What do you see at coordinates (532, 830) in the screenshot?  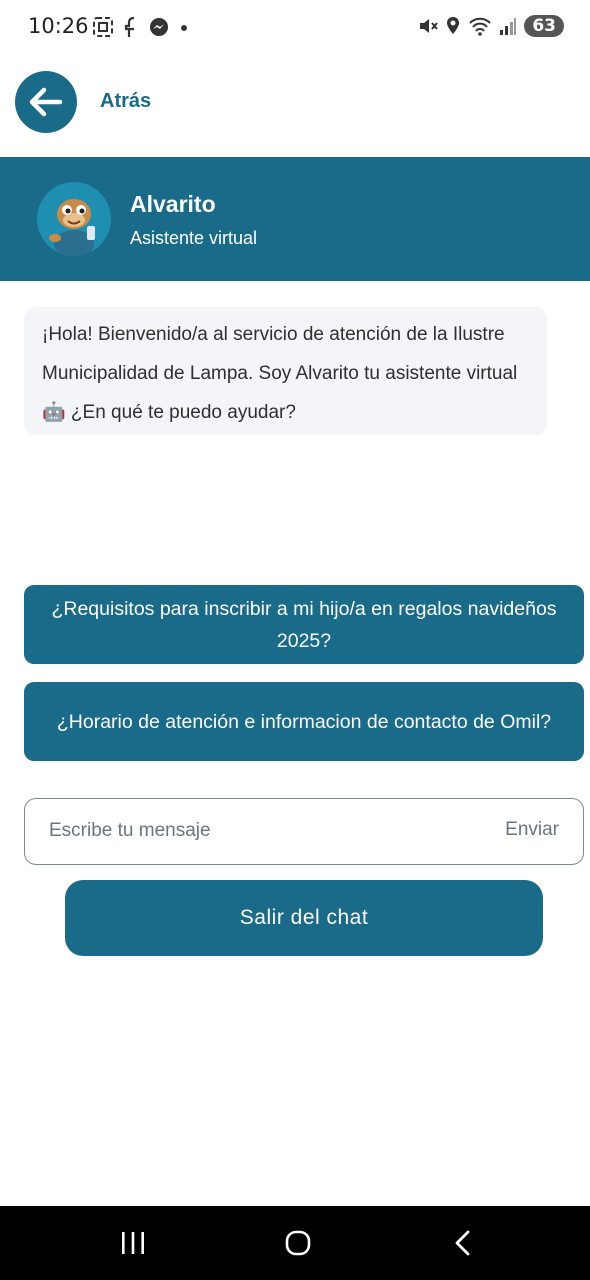 I see `send-button: Enviar` at bounding box center [532, 830].